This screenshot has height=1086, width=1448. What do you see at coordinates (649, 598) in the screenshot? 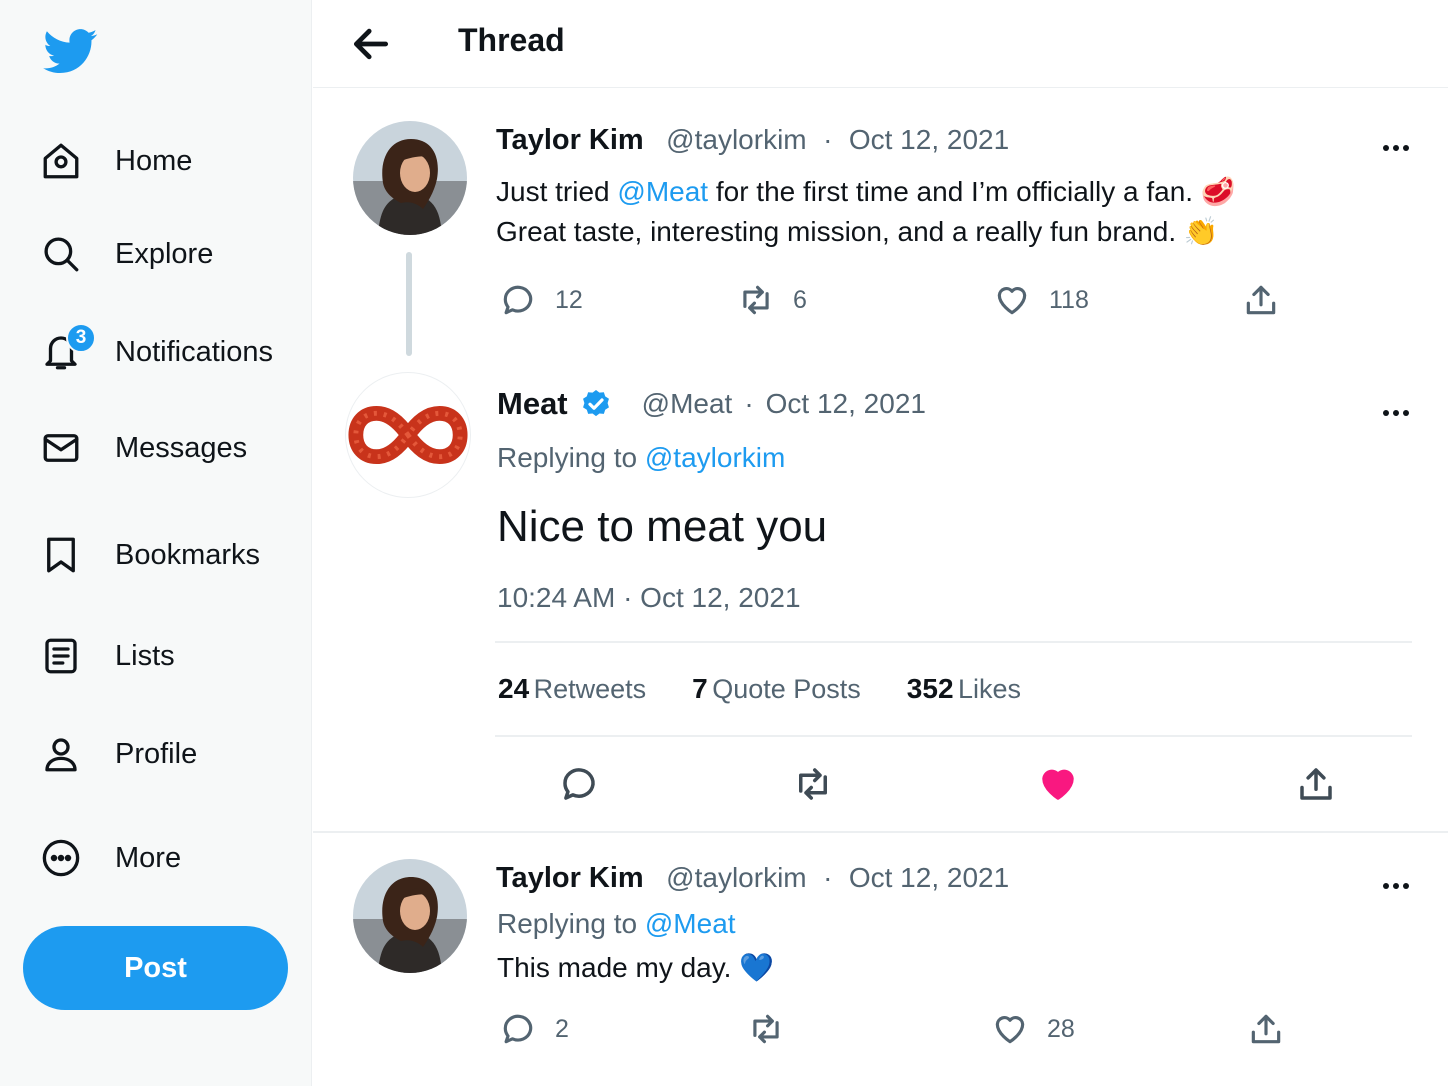
I see `tweet-timestamp: 10:24 AM · Oct 12, 2021` at bounding box center [649, 598].